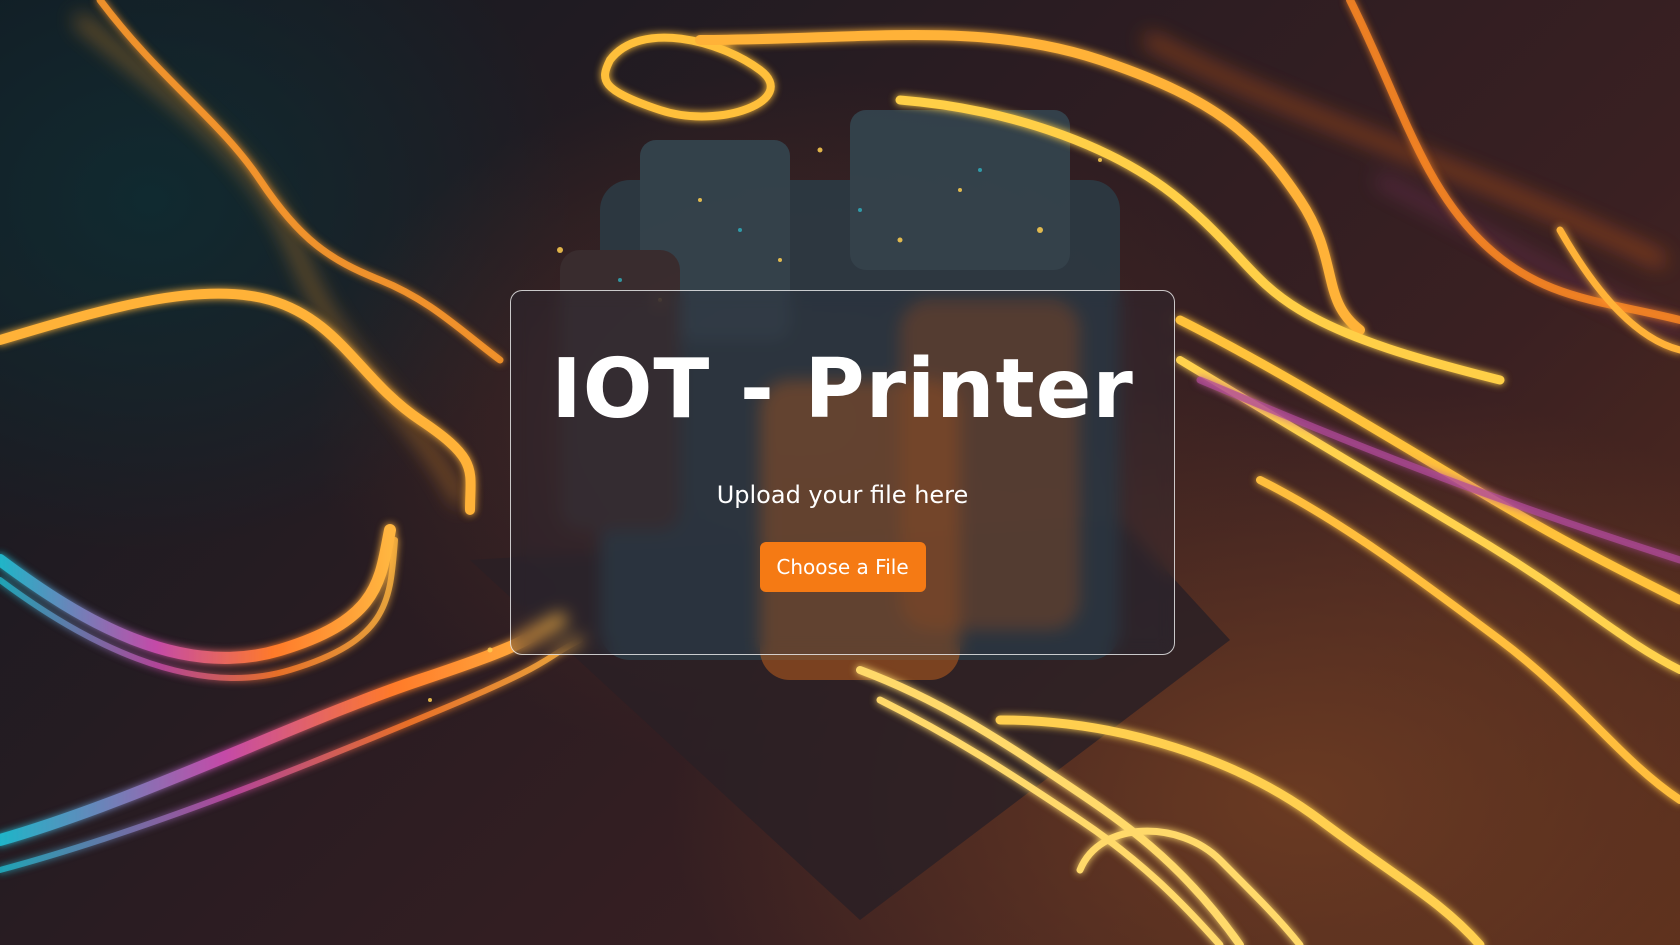  I want to click on choose-file-button: Choose a File, so click(842, 567).